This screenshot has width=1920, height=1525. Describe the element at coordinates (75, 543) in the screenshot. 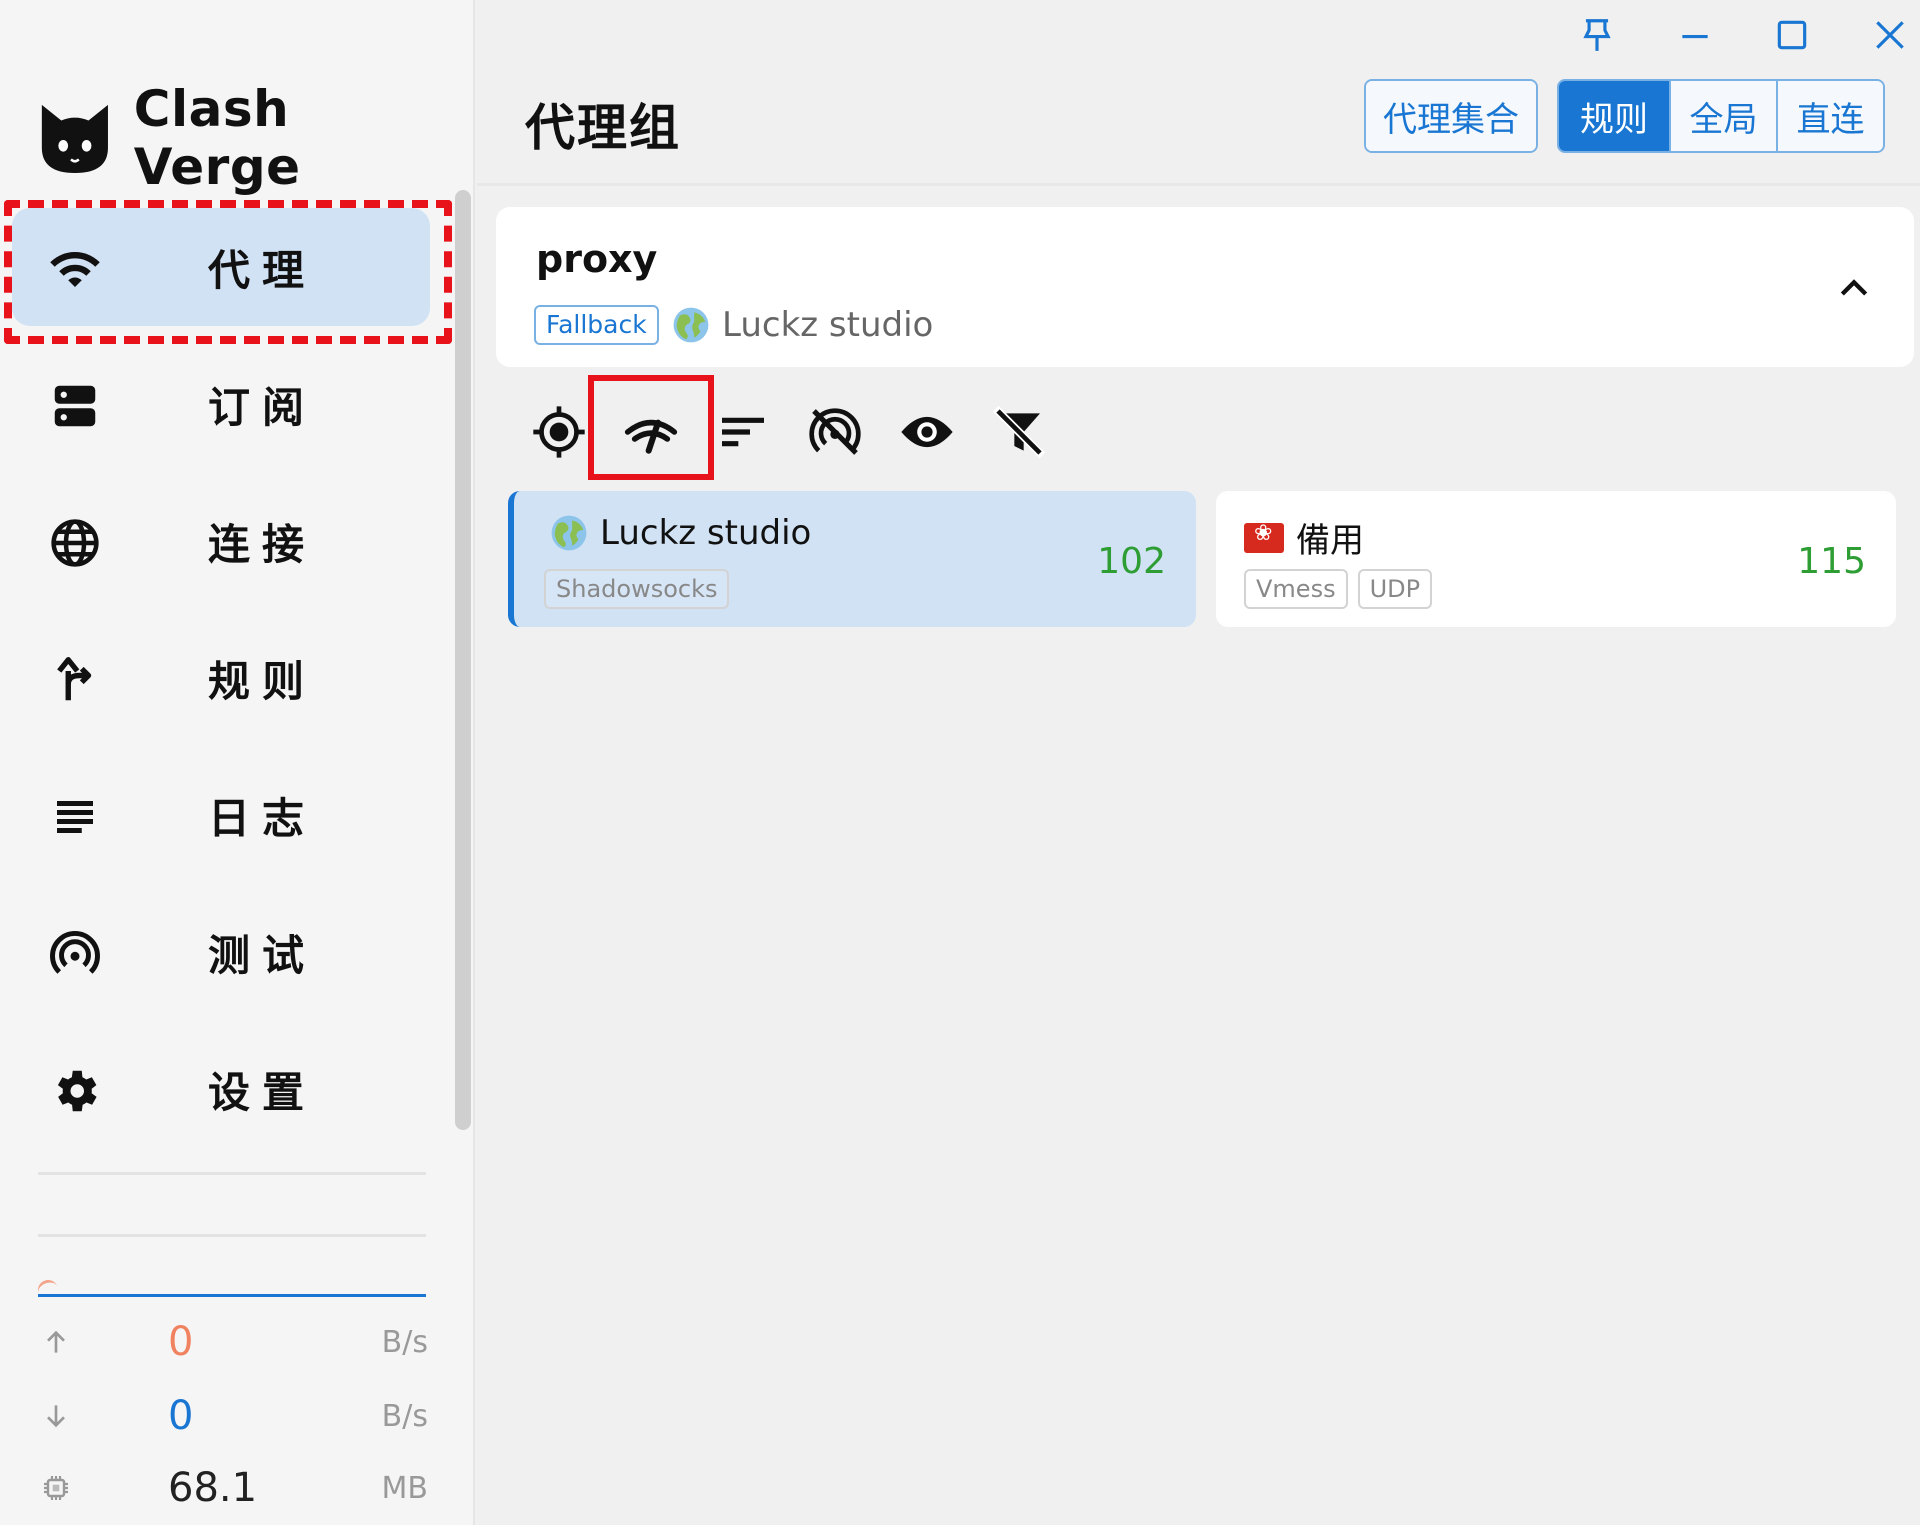

I see `globe-icon` at that location.